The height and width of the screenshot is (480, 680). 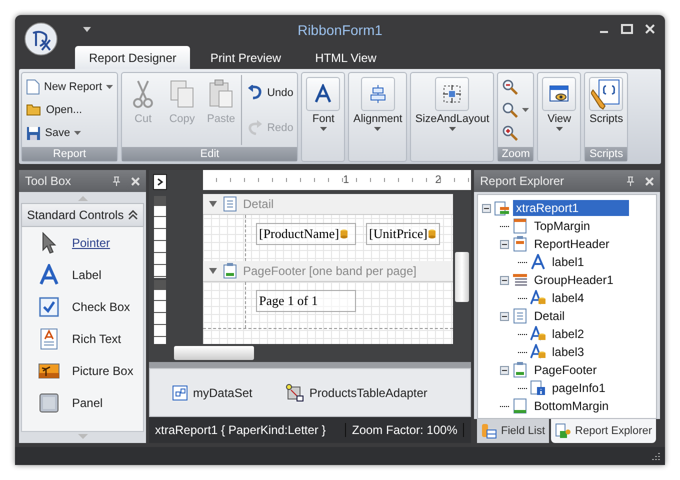 I want to click on panel-title: Report Explorer, so click(x=522, y=181).